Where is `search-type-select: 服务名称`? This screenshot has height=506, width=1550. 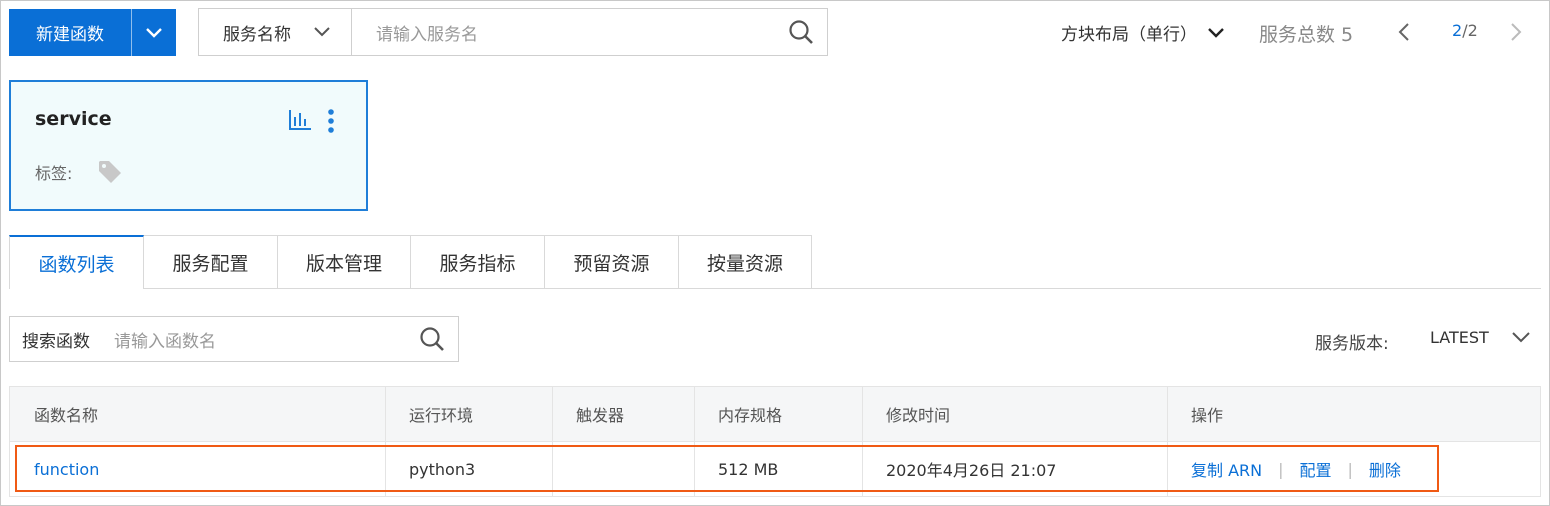
search-type-select: 服务名称 is located at coordinates (275, 32).